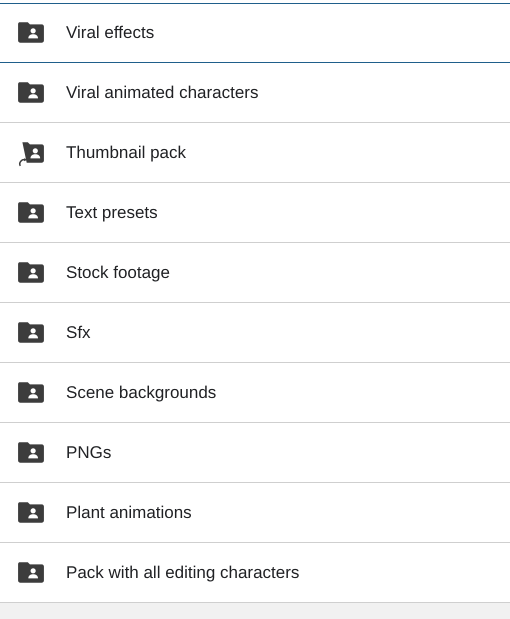  Describe the element at coordinates (255, 33) in the screenshot. I see `folder-row: Viral effects` at that location.